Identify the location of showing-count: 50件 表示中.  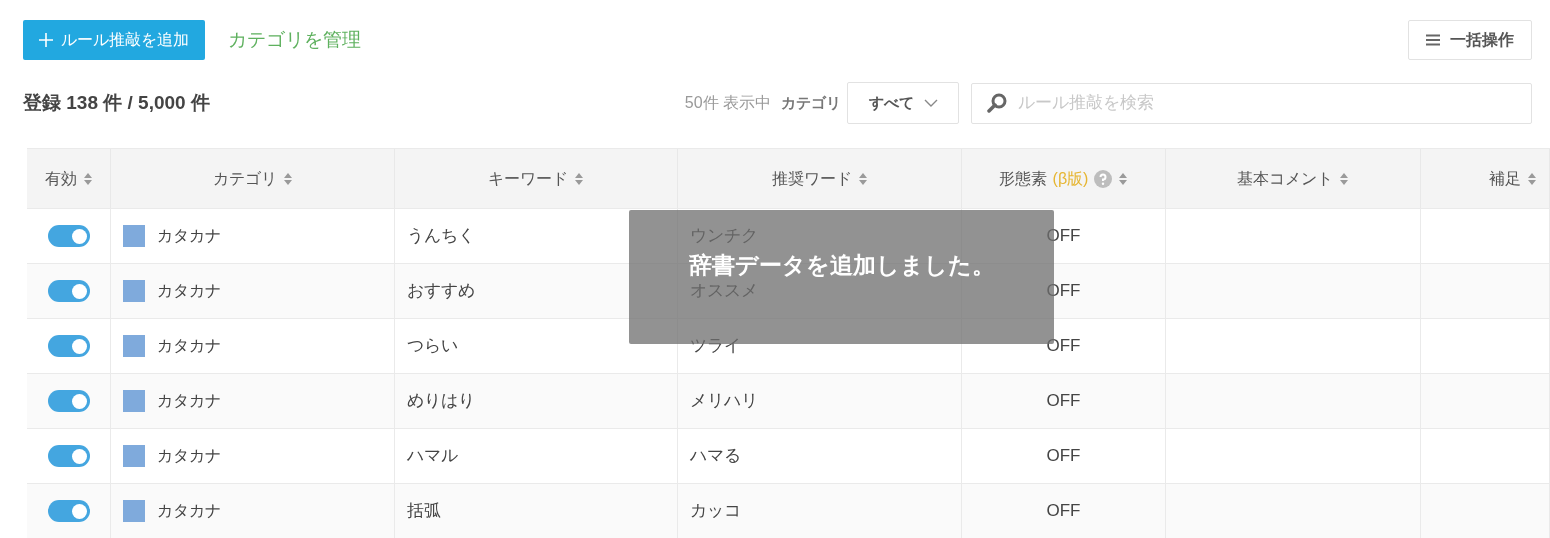
(727, 103).